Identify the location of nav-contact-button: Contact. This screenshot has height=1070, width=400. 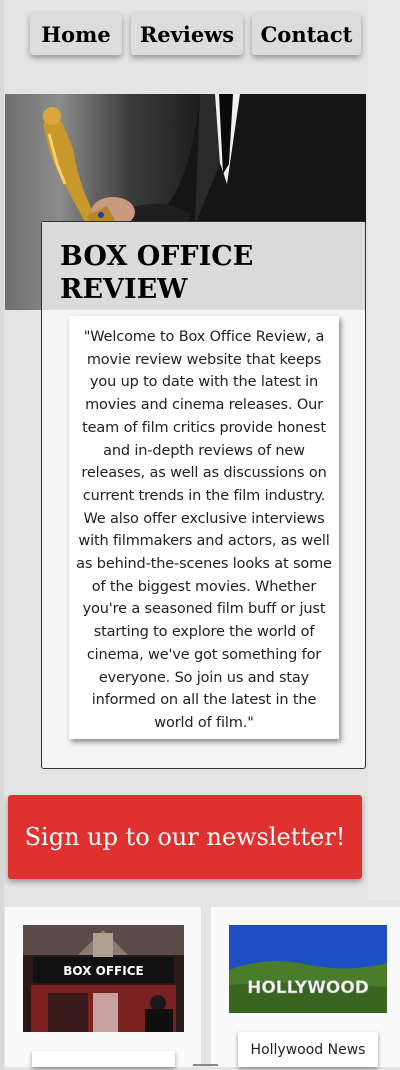
(306, 34).